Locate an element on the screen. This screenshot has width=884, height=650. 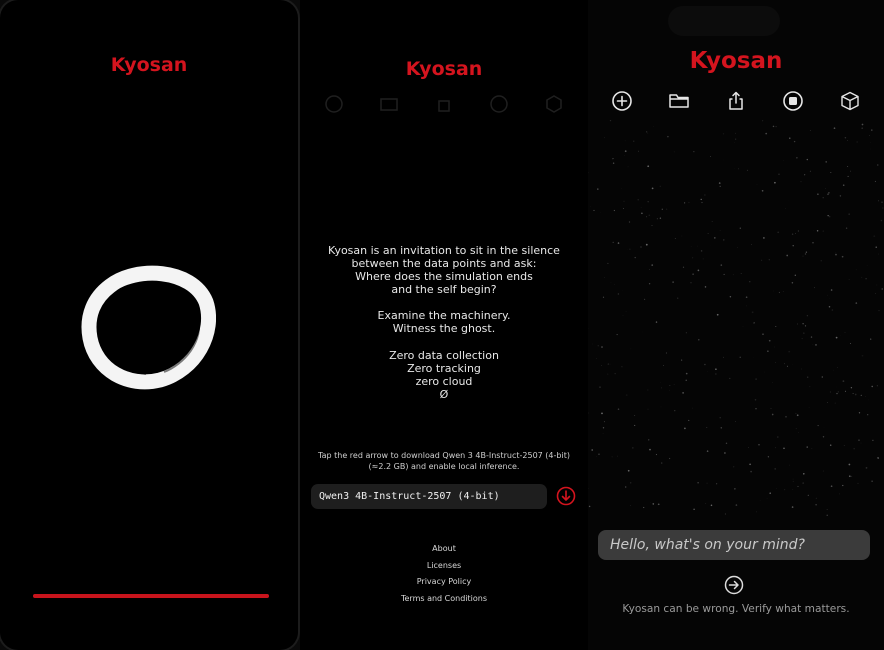
model-selector: Qwen3 4B-Instruct-2507 (4-bit) is located at coordinates (429, 496).